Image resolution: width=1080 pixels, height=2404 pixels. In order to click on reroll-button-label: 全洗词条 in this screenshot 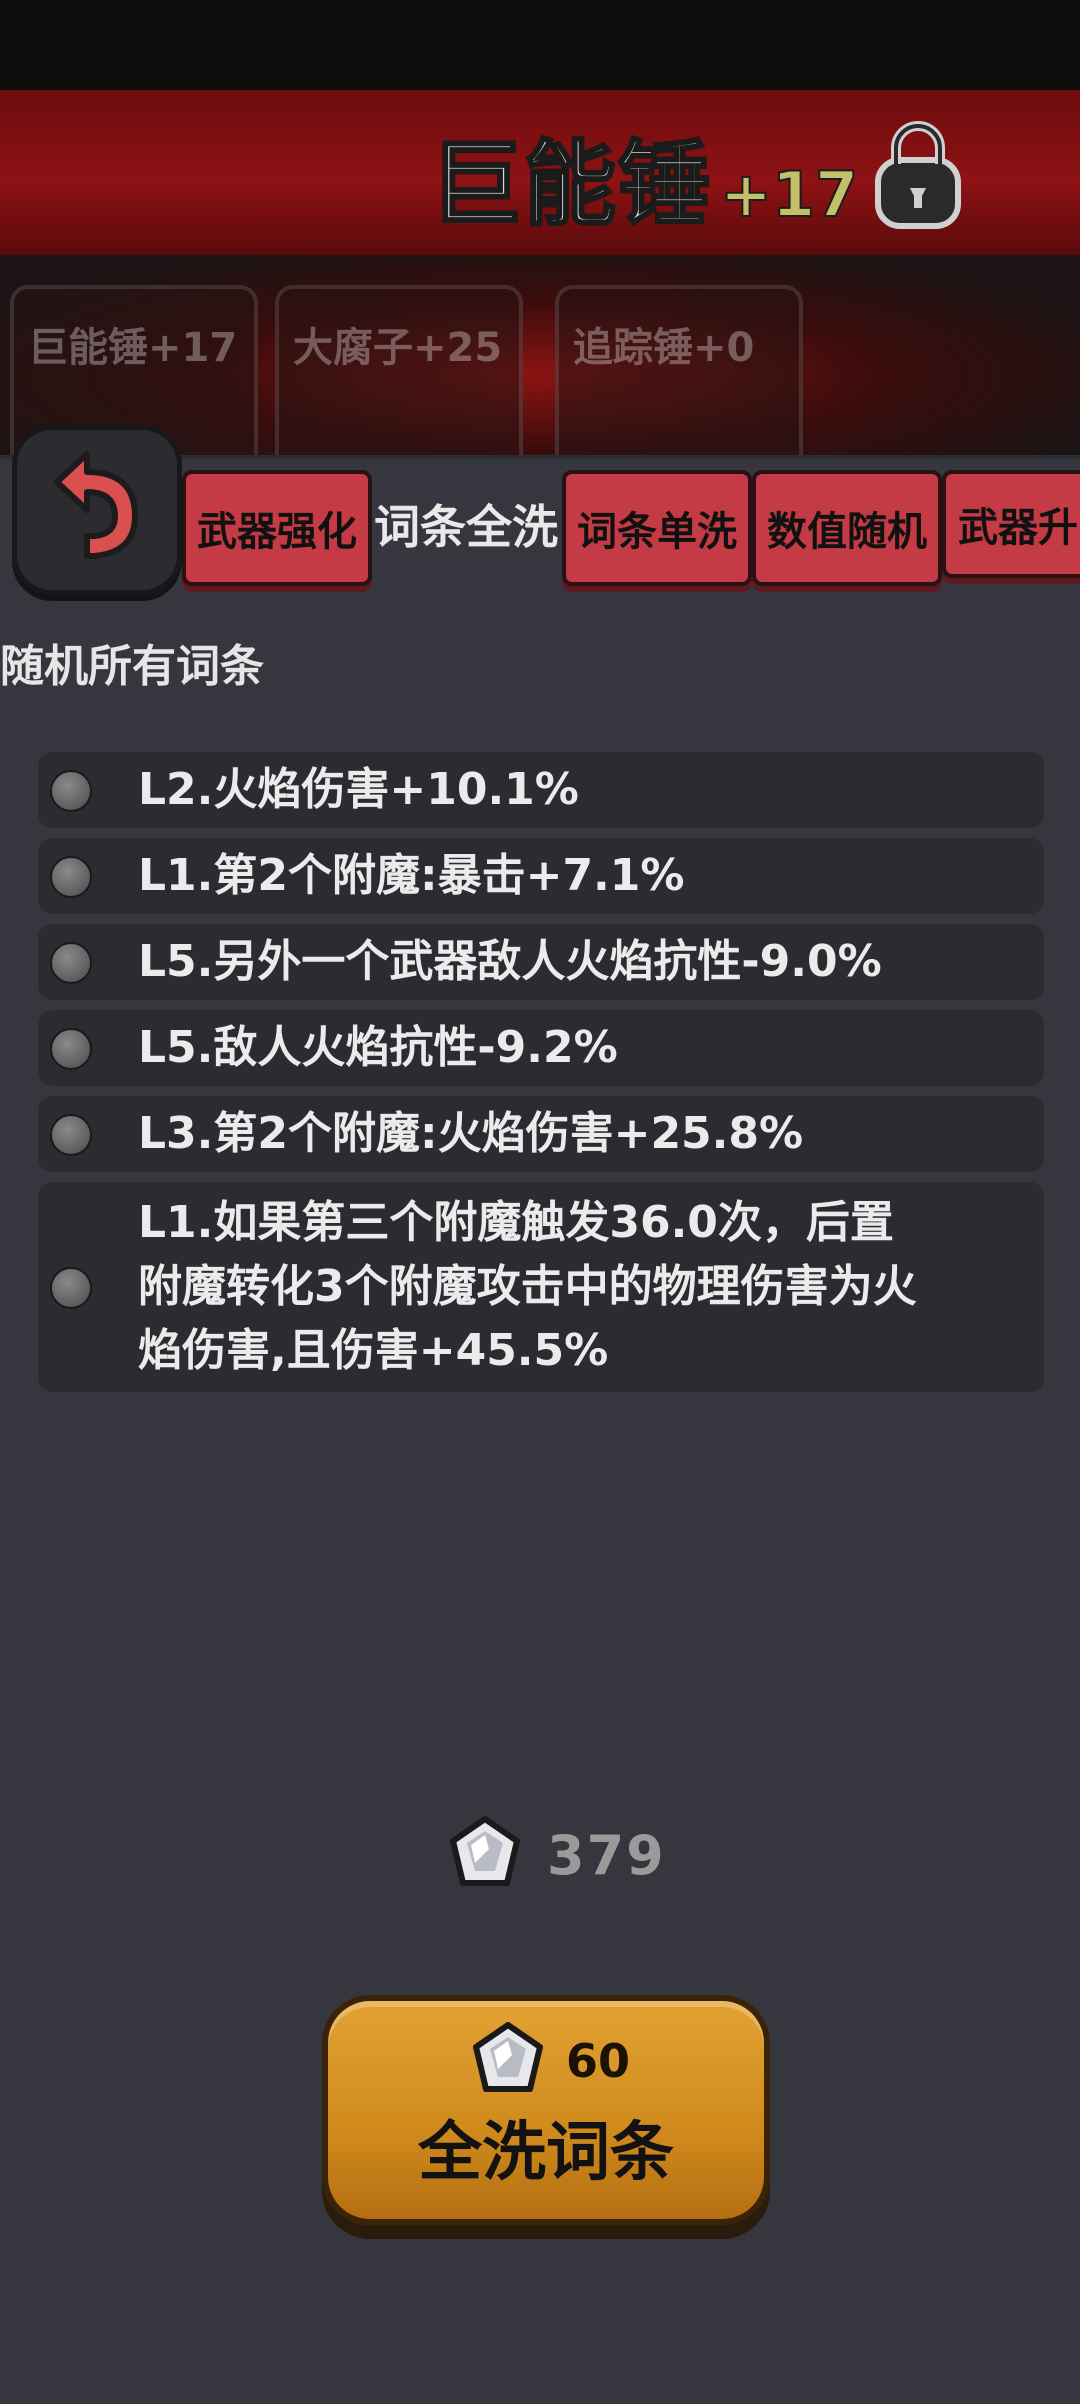, I will do `click(546, 2153)`.